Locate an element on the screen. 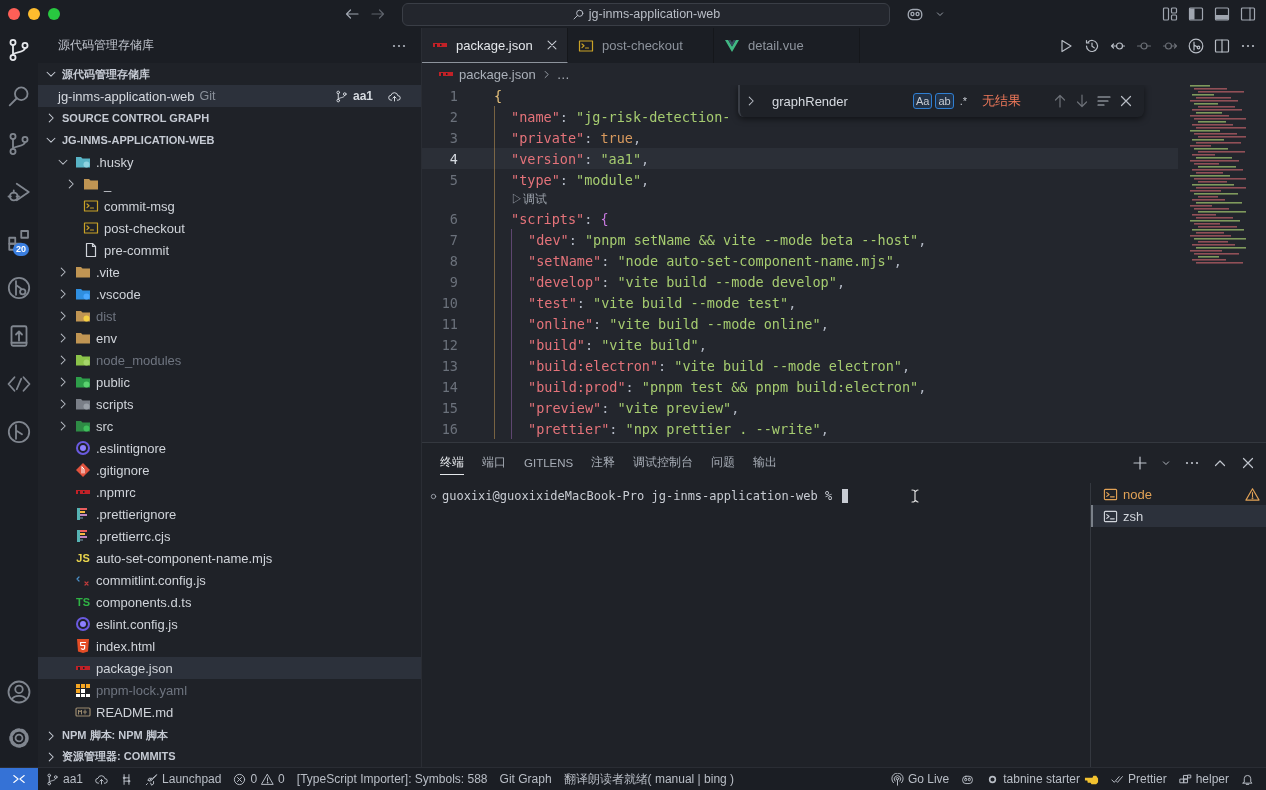  file-tree-item: .husky is located at coordinates (229, 162).